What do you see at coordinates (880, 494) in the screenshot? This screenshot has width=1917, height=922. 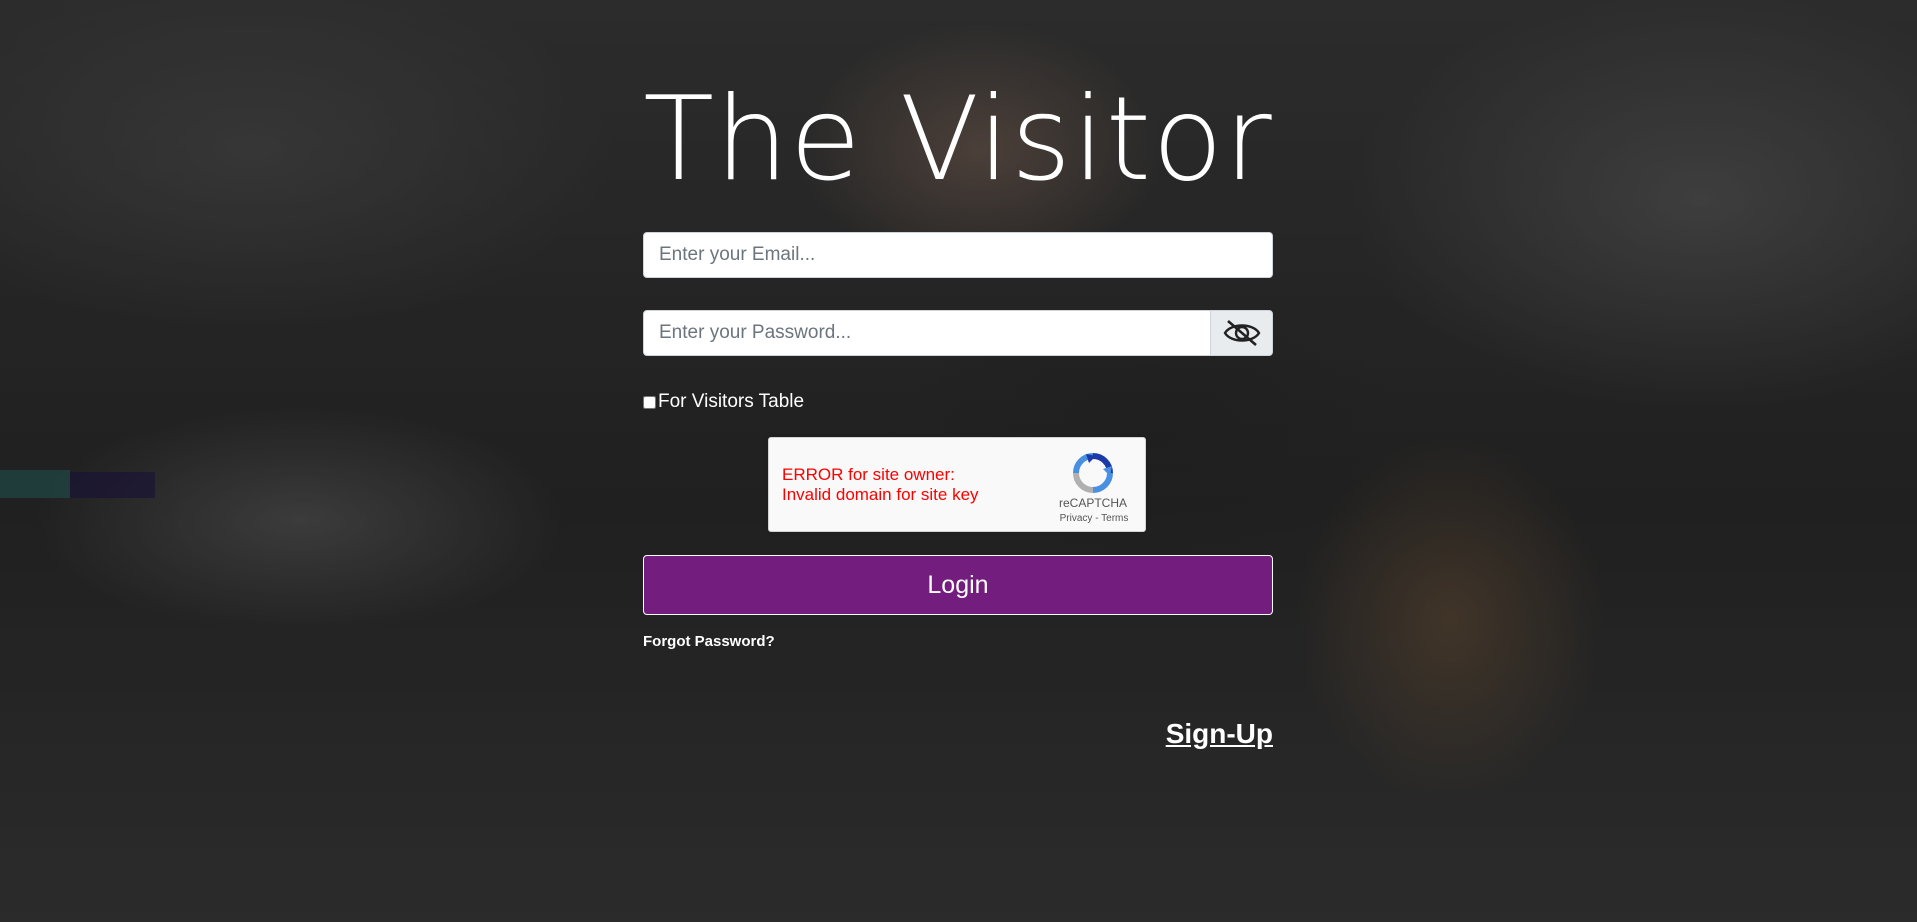 I see `recaptcha-error-line2: Invalid domain for site key` at bounding box center [880, 494].